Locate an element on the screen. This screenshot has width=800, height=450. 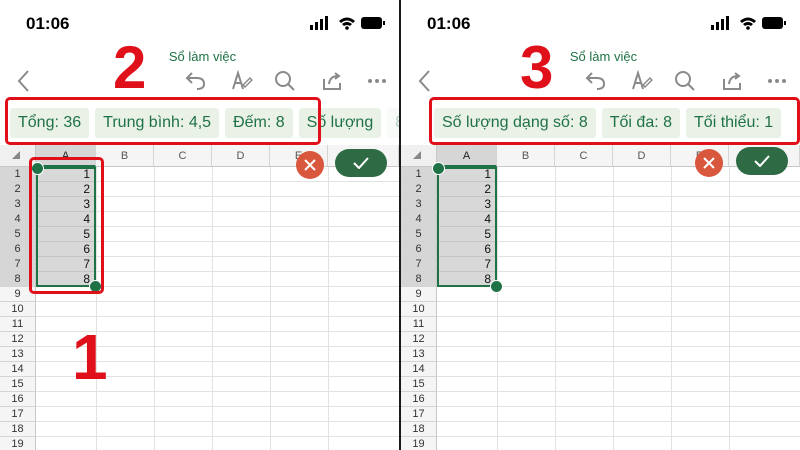
stat-average: Trung bình: 4,5 is located at coordinates (157, 123).